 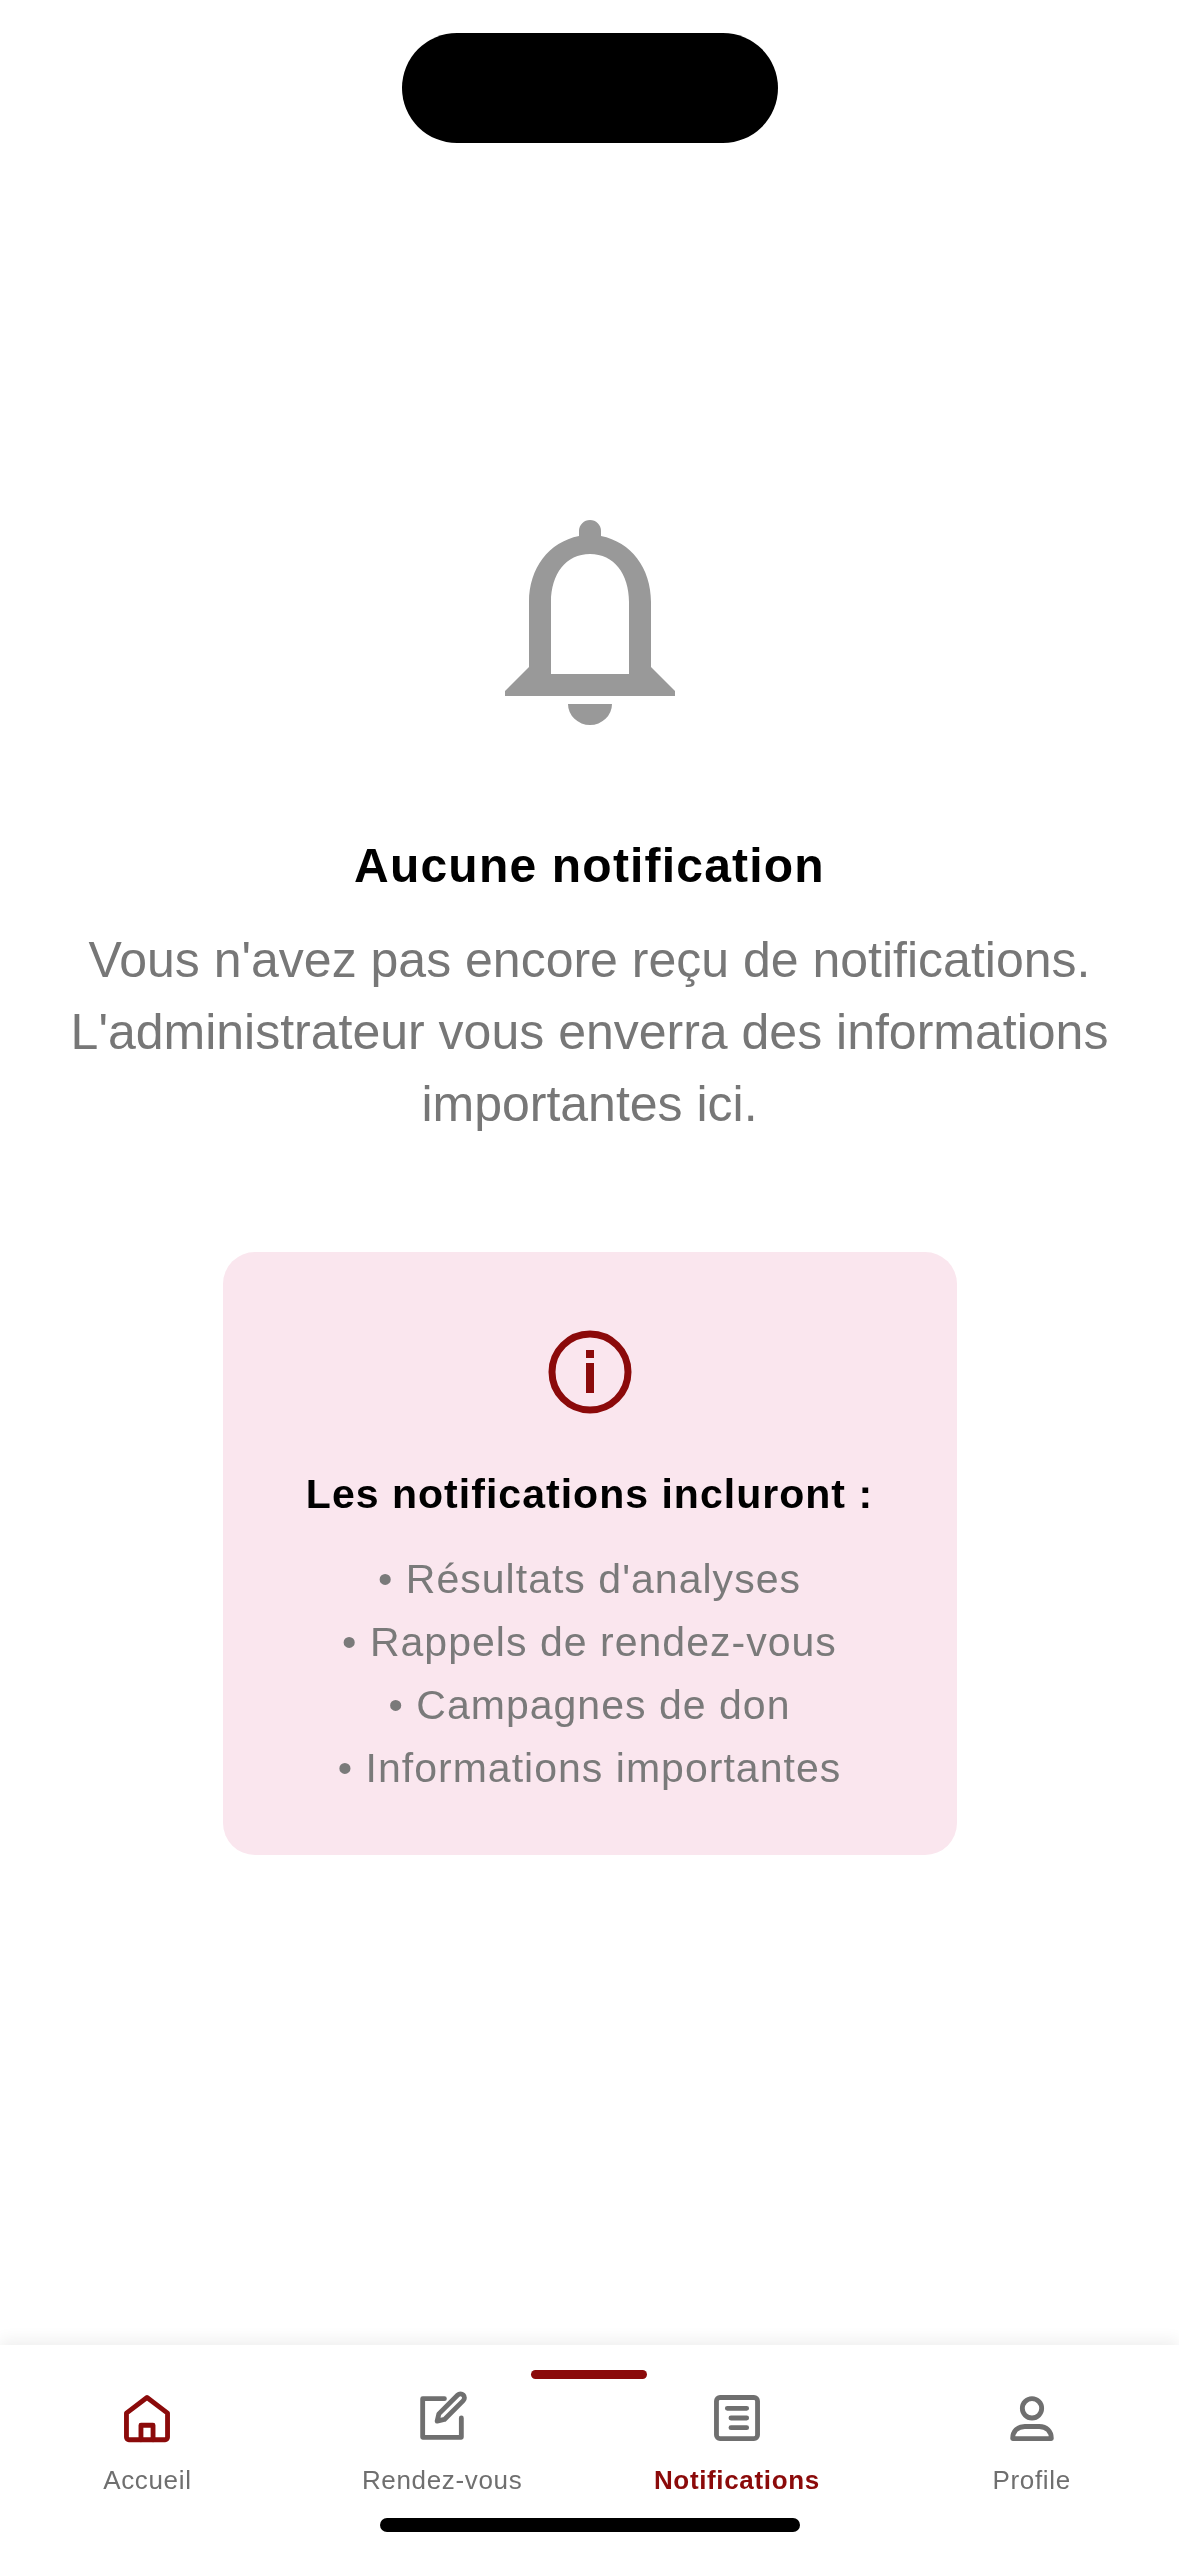 I want to click on empty-state-title: Aucune notification, so click(x=589, y=866).